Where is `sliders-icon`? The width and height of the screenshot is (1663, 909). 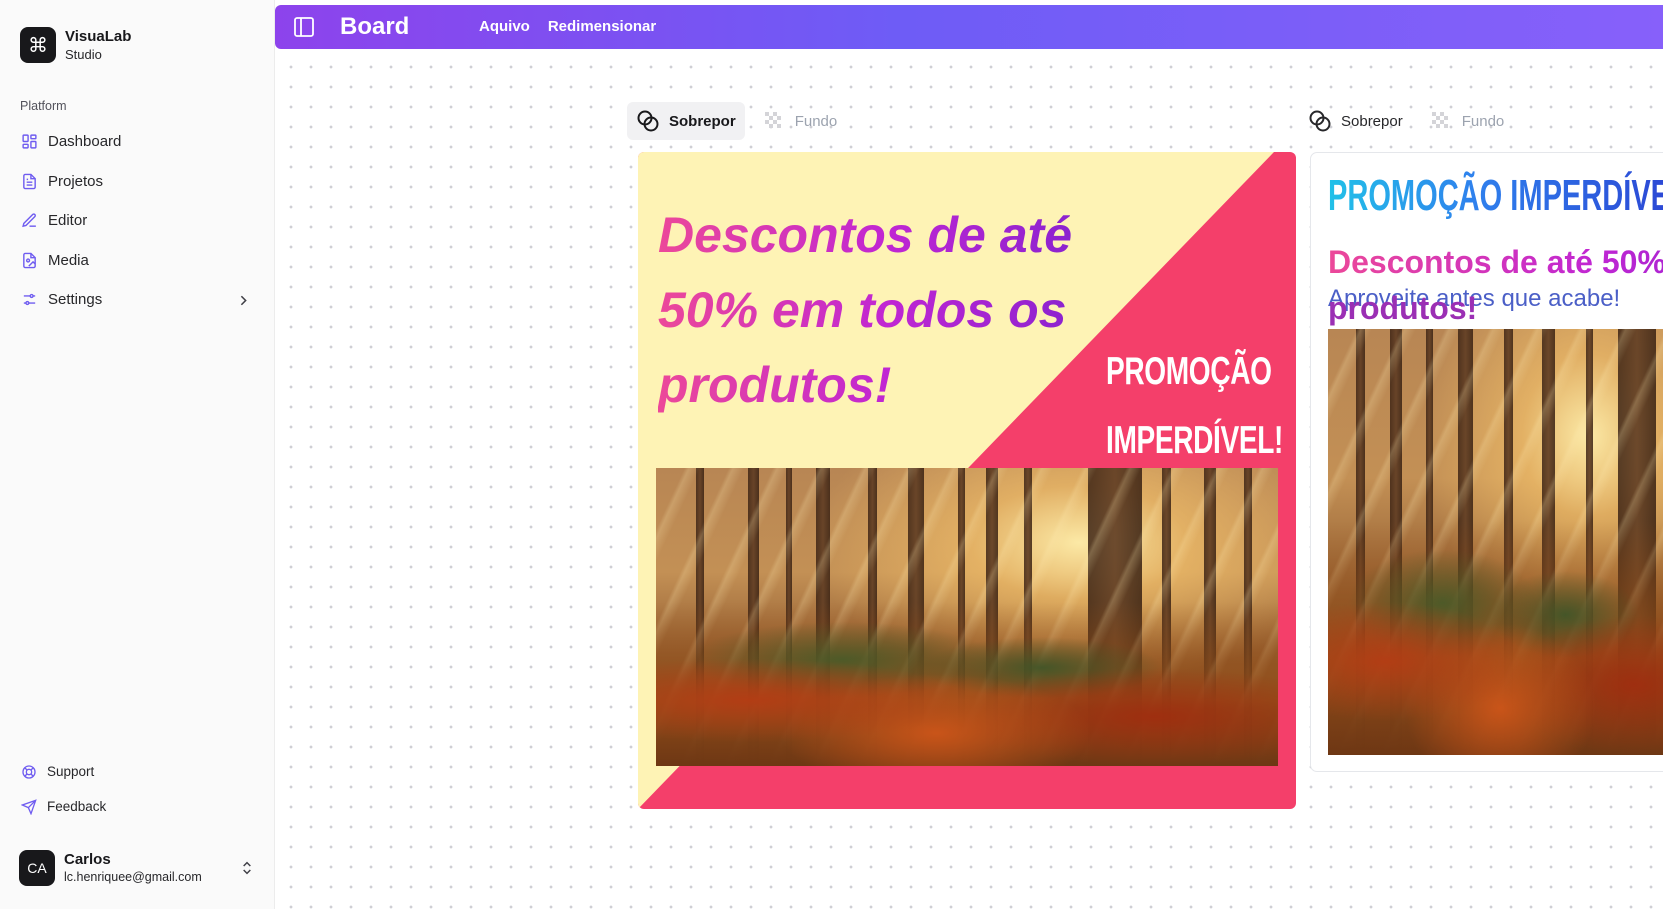
sliders-icon is located at coordinates (29, 300).